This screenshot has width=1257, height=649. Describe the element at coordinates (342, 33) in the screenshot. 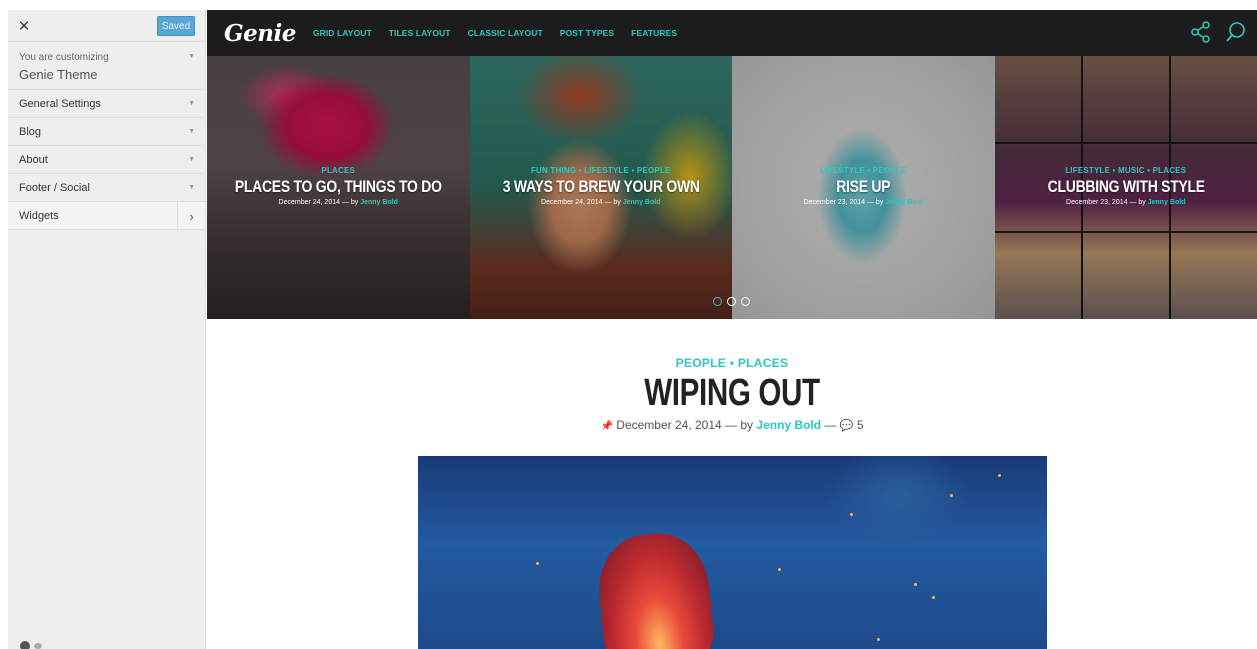

I see `nav-grid-layout: GRID LAYOUT` at that location.